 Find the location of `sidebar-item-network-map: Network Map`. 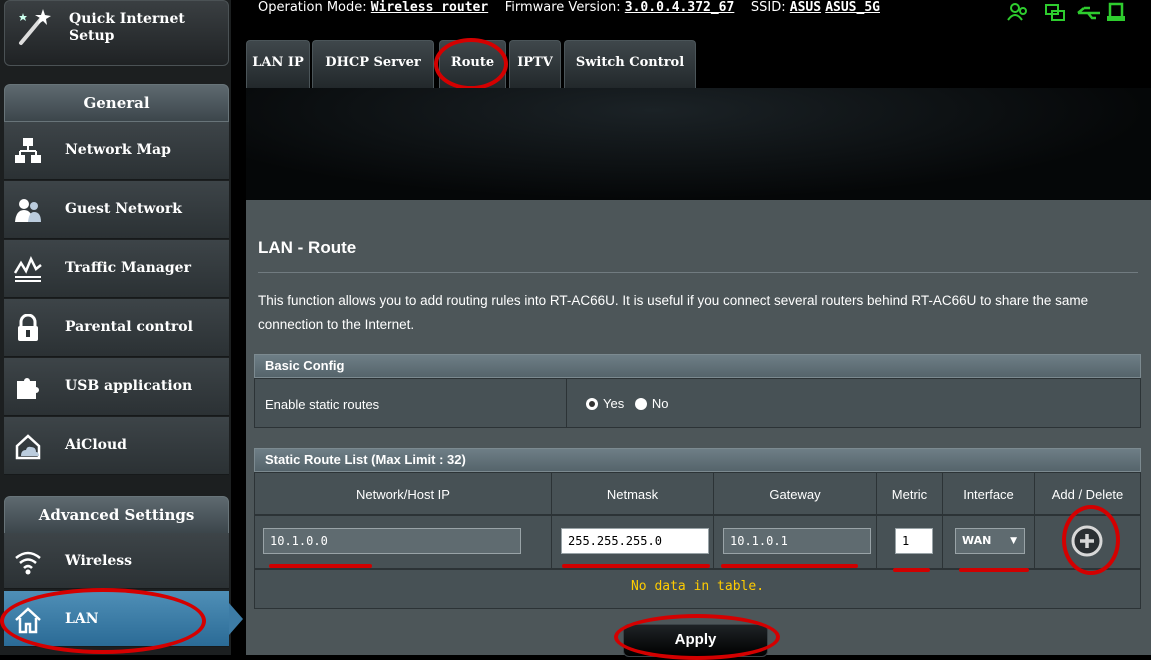

sidebar-item-network-map: Network Map is located at coordinates (116, 151).